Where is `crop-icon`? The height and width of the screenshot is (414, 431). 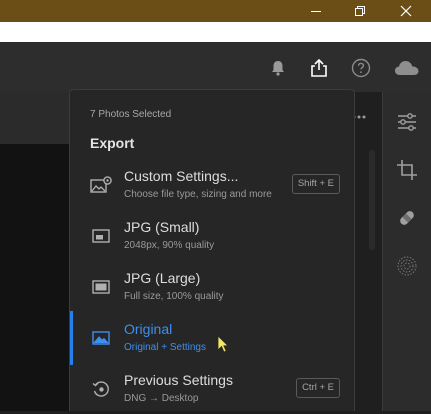 crop-icon is located at coordinates (407, 170).